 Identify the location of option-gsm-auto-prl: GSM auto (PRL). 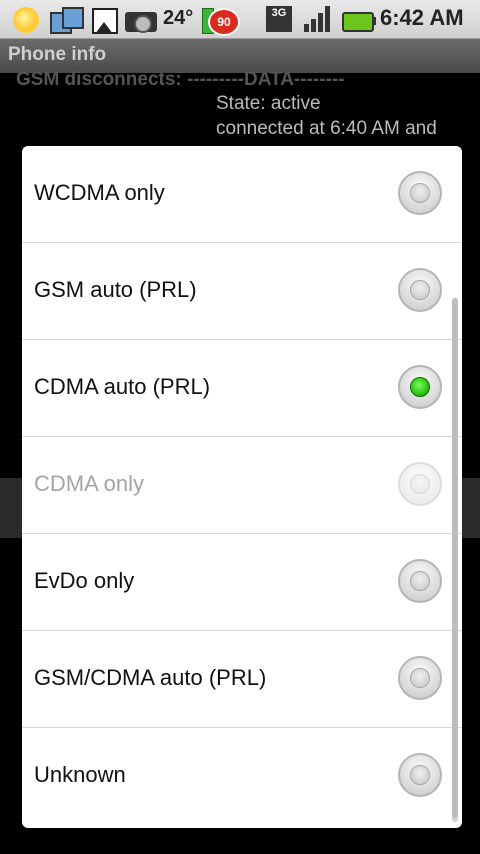
(242, 291).